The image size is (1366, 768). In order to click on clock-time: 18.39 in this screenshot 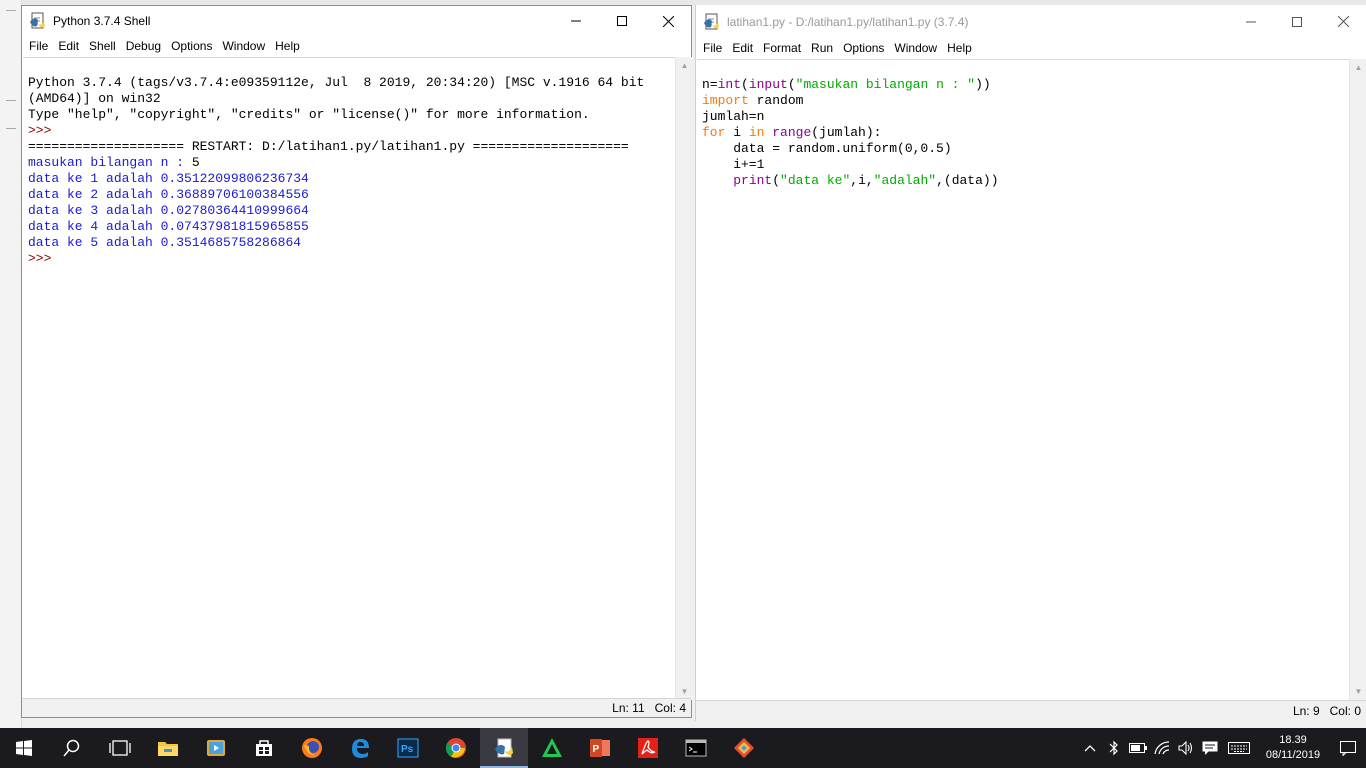, I will do `click(1293, 740)`.